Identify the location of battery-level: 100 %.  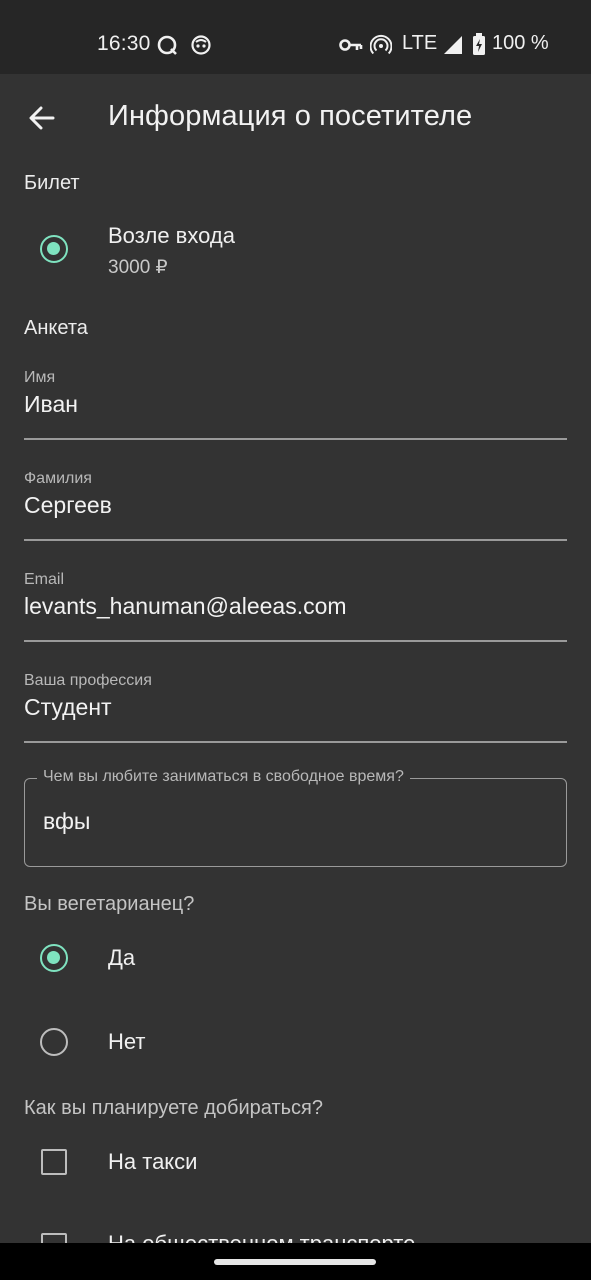
(520, 43).